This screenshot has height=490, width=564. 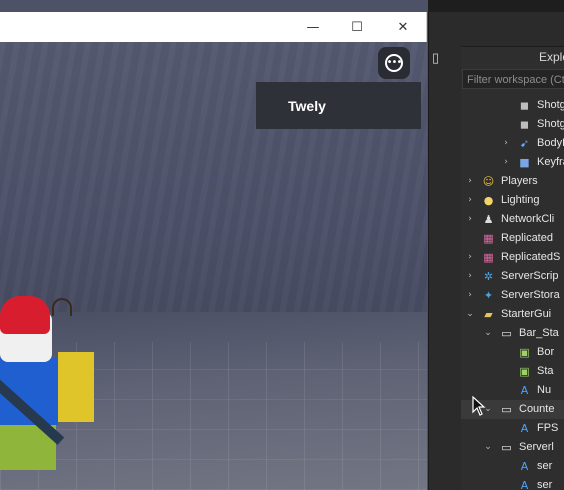 What do you see at coordinates (519, 181) in the screenshot?
I see `explorer-item-label: Players` at bounding box center [519, 181].